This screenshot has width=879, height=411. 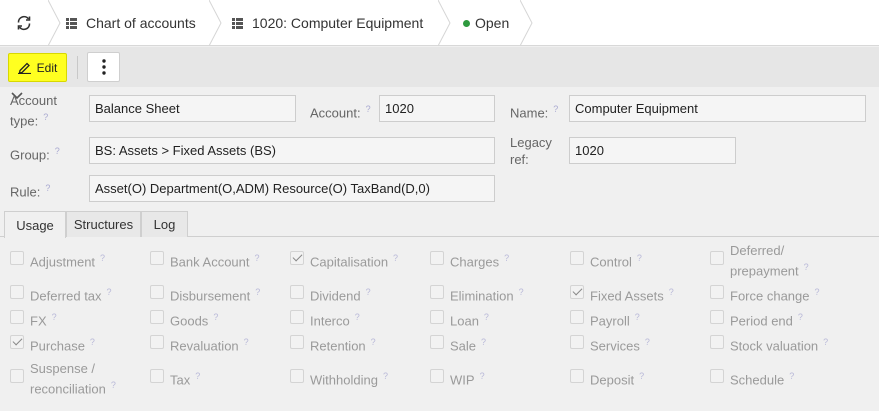 I want to click on usage-checkbox-label: Sale?, so click(x=468, y=345).